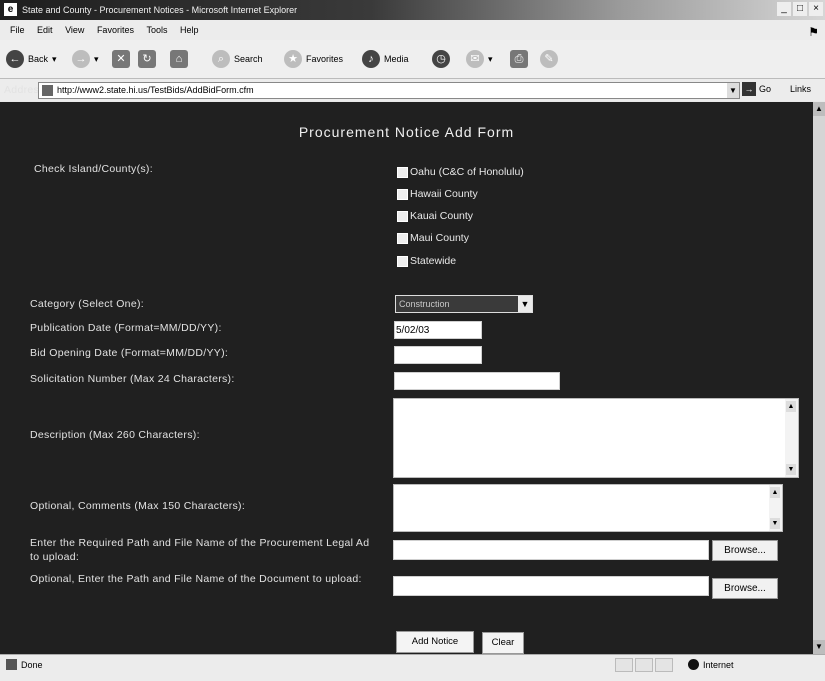 The image size is (825, 681). What do you see at coordinates (396, 59) in the screenshot?
I see `media-label: Media` at bounding box center [396, 59].